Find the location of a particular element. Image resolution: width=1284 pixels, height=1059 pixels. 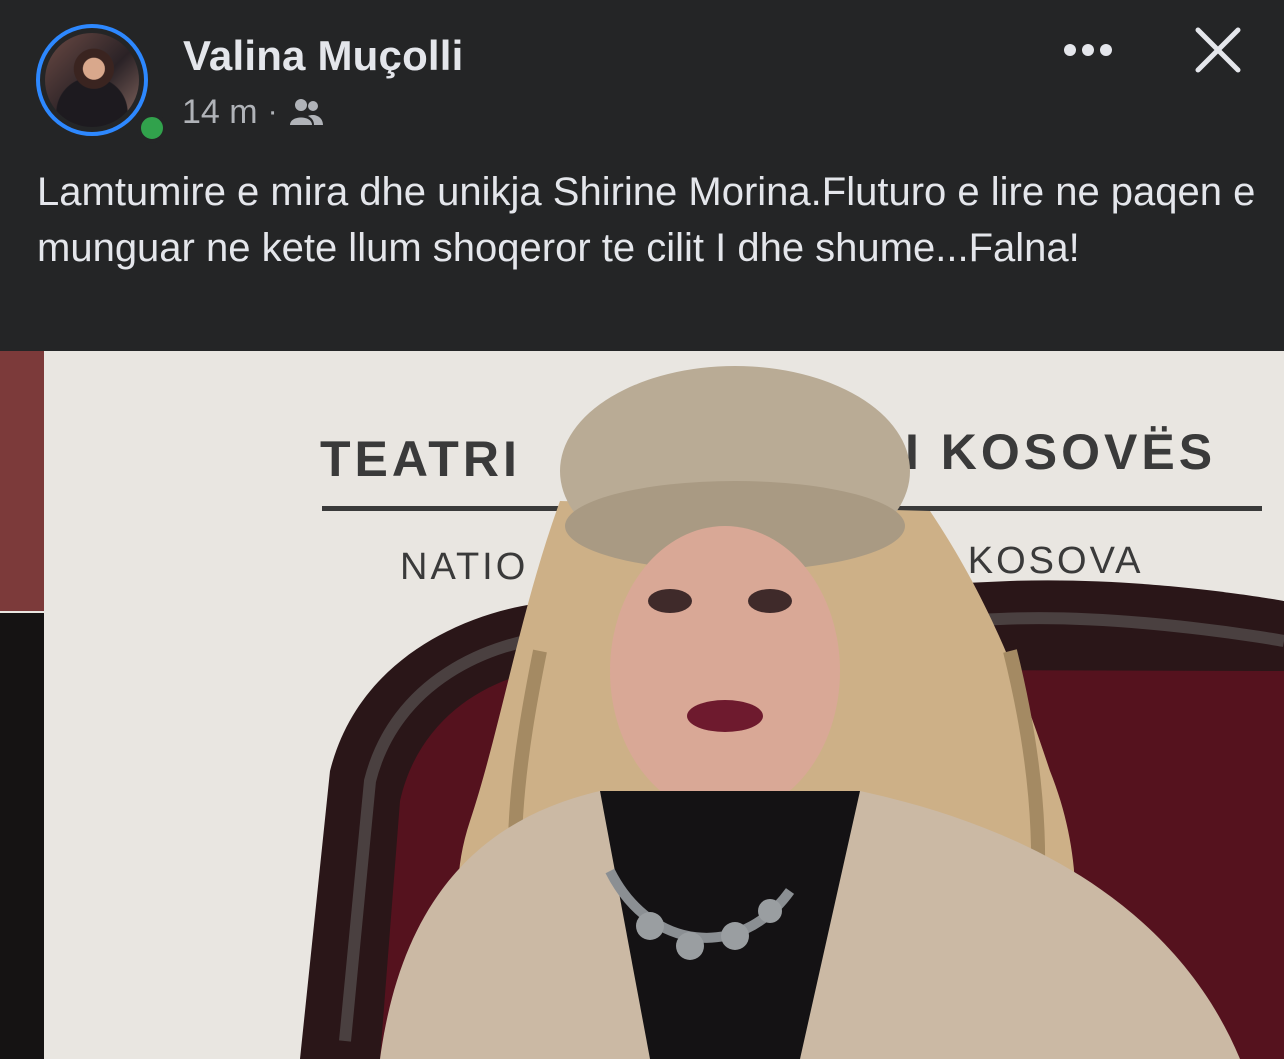

close-icon is located at coordinates (1218, 50).